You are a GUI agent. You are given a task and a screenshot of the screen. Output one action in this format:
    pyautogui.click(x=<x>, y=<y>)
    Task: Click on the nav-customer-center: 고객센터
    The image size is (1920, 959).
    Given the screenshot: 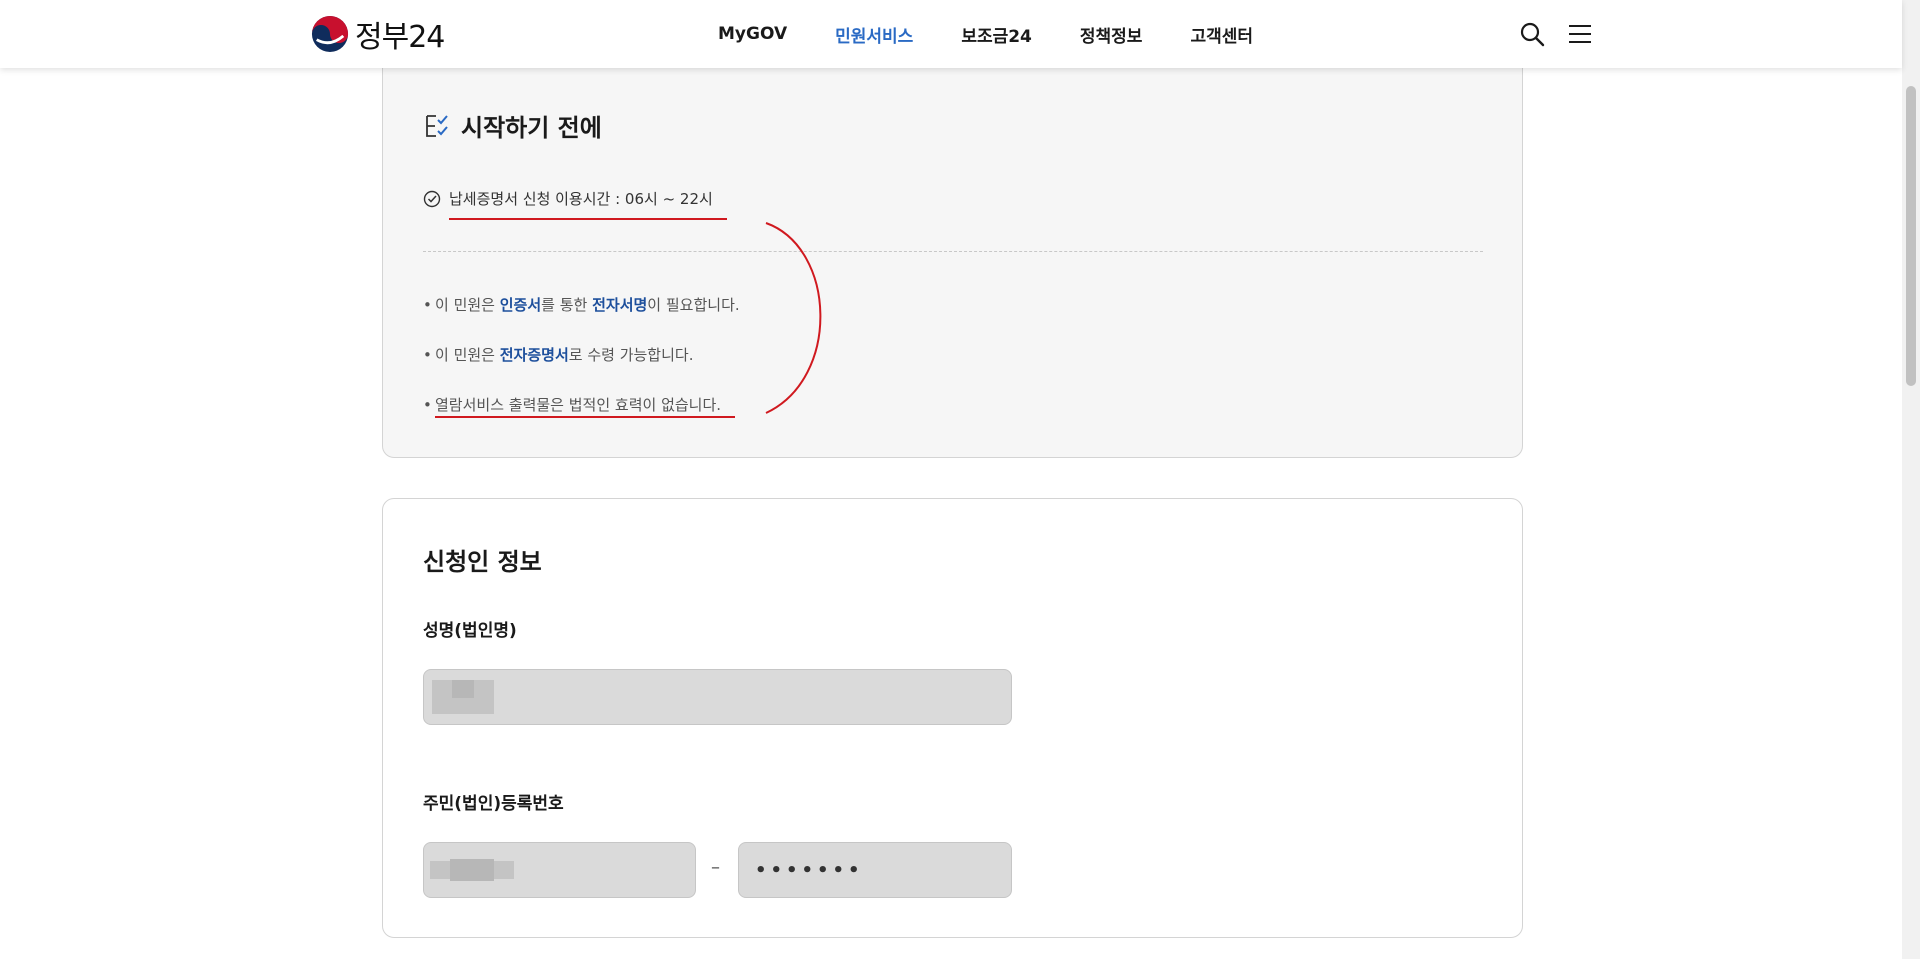 What is the action you would take?
    pyautogui.click(x=1221, y=34)
    